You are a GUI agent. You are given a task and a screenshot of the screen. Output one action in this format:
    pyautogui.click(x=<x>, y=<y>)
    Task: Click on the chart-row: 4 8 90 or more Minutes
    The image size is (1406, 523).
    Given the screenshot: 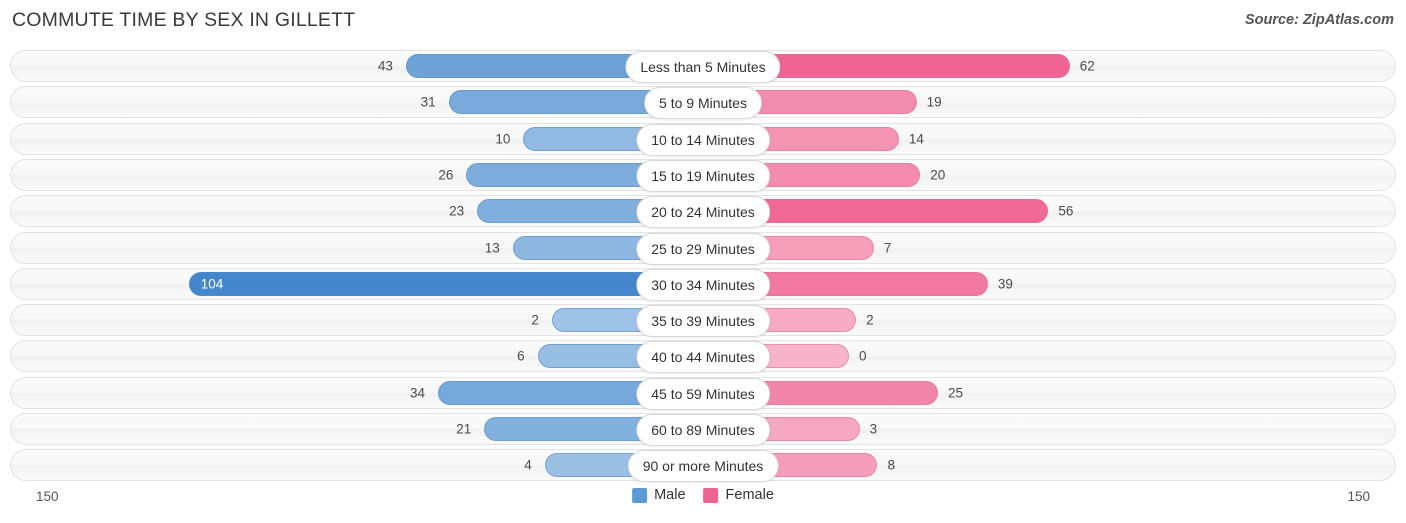 What is the action you would take?
    pyautogui.click(x=703, y=466)
    